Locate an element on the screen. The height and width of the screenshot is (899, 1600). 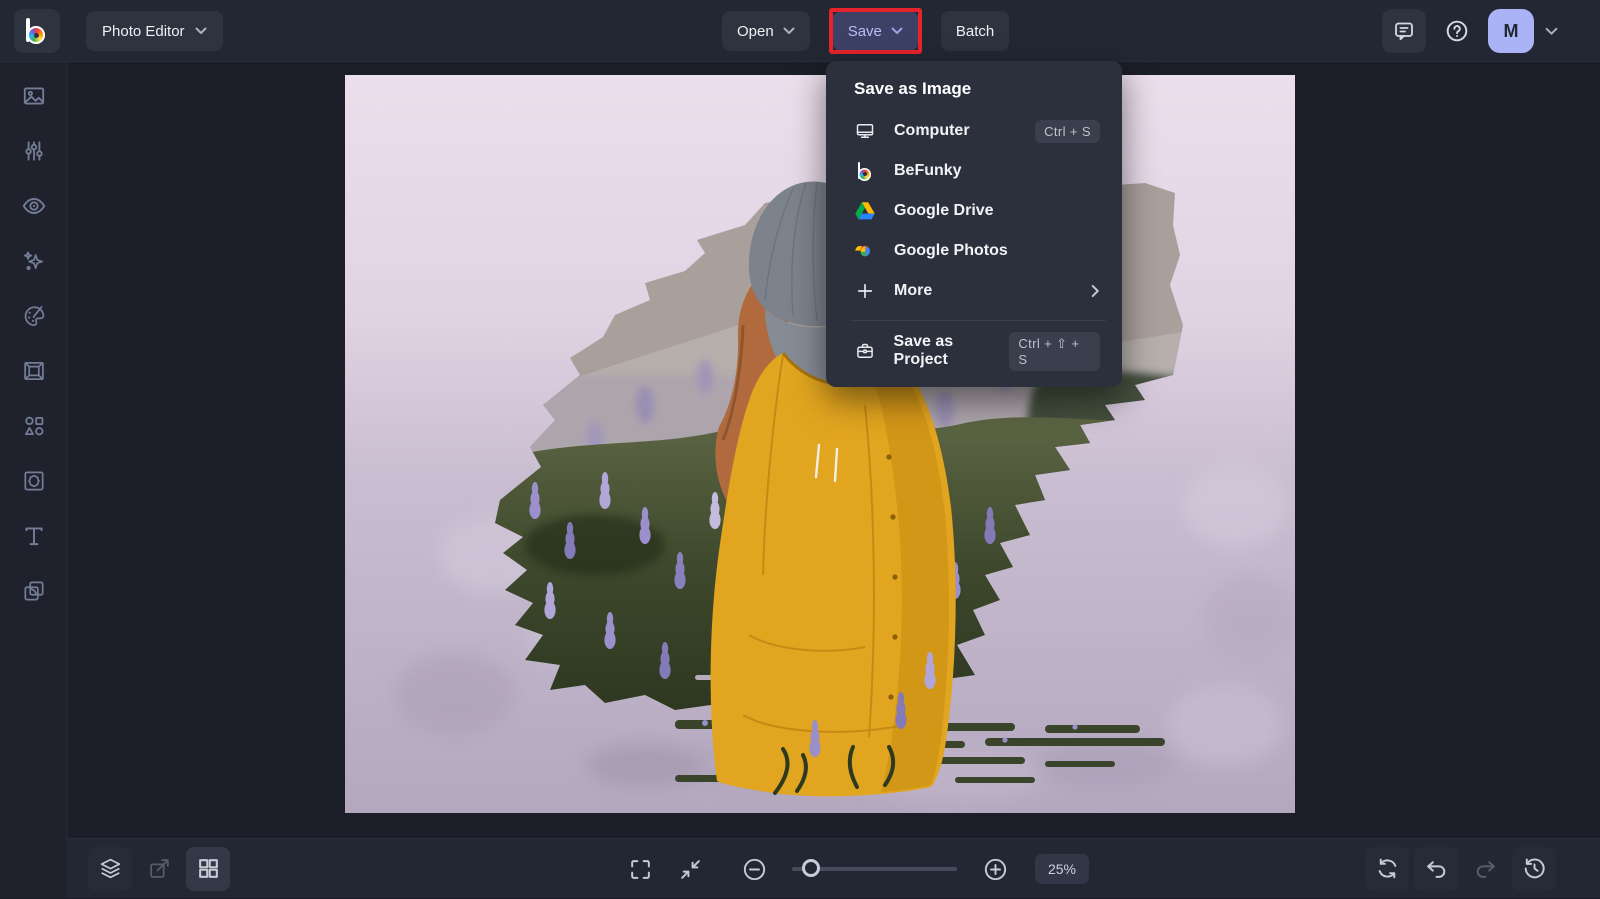
fullscreen-button is located at coordinates (640, 869).